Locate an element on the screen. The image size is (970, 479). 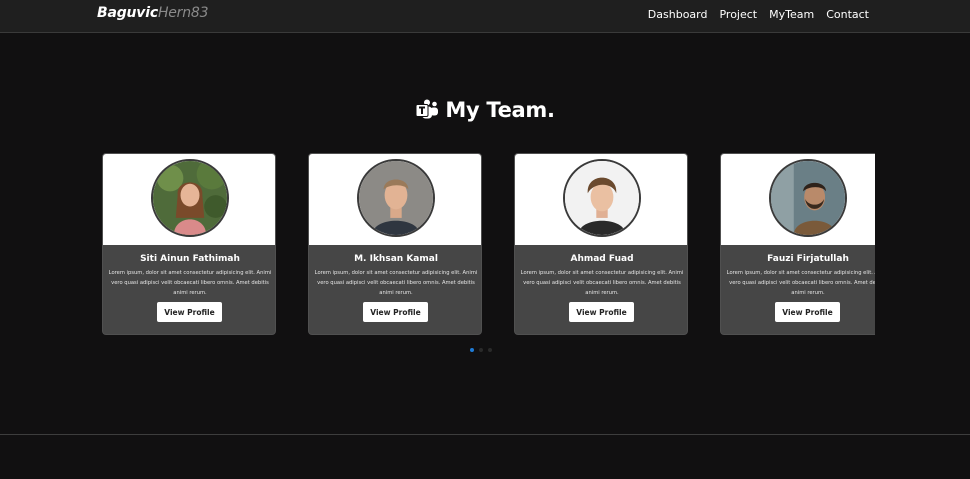
nav-link-myteam: MyTeam is located at coordinates (791, 14).